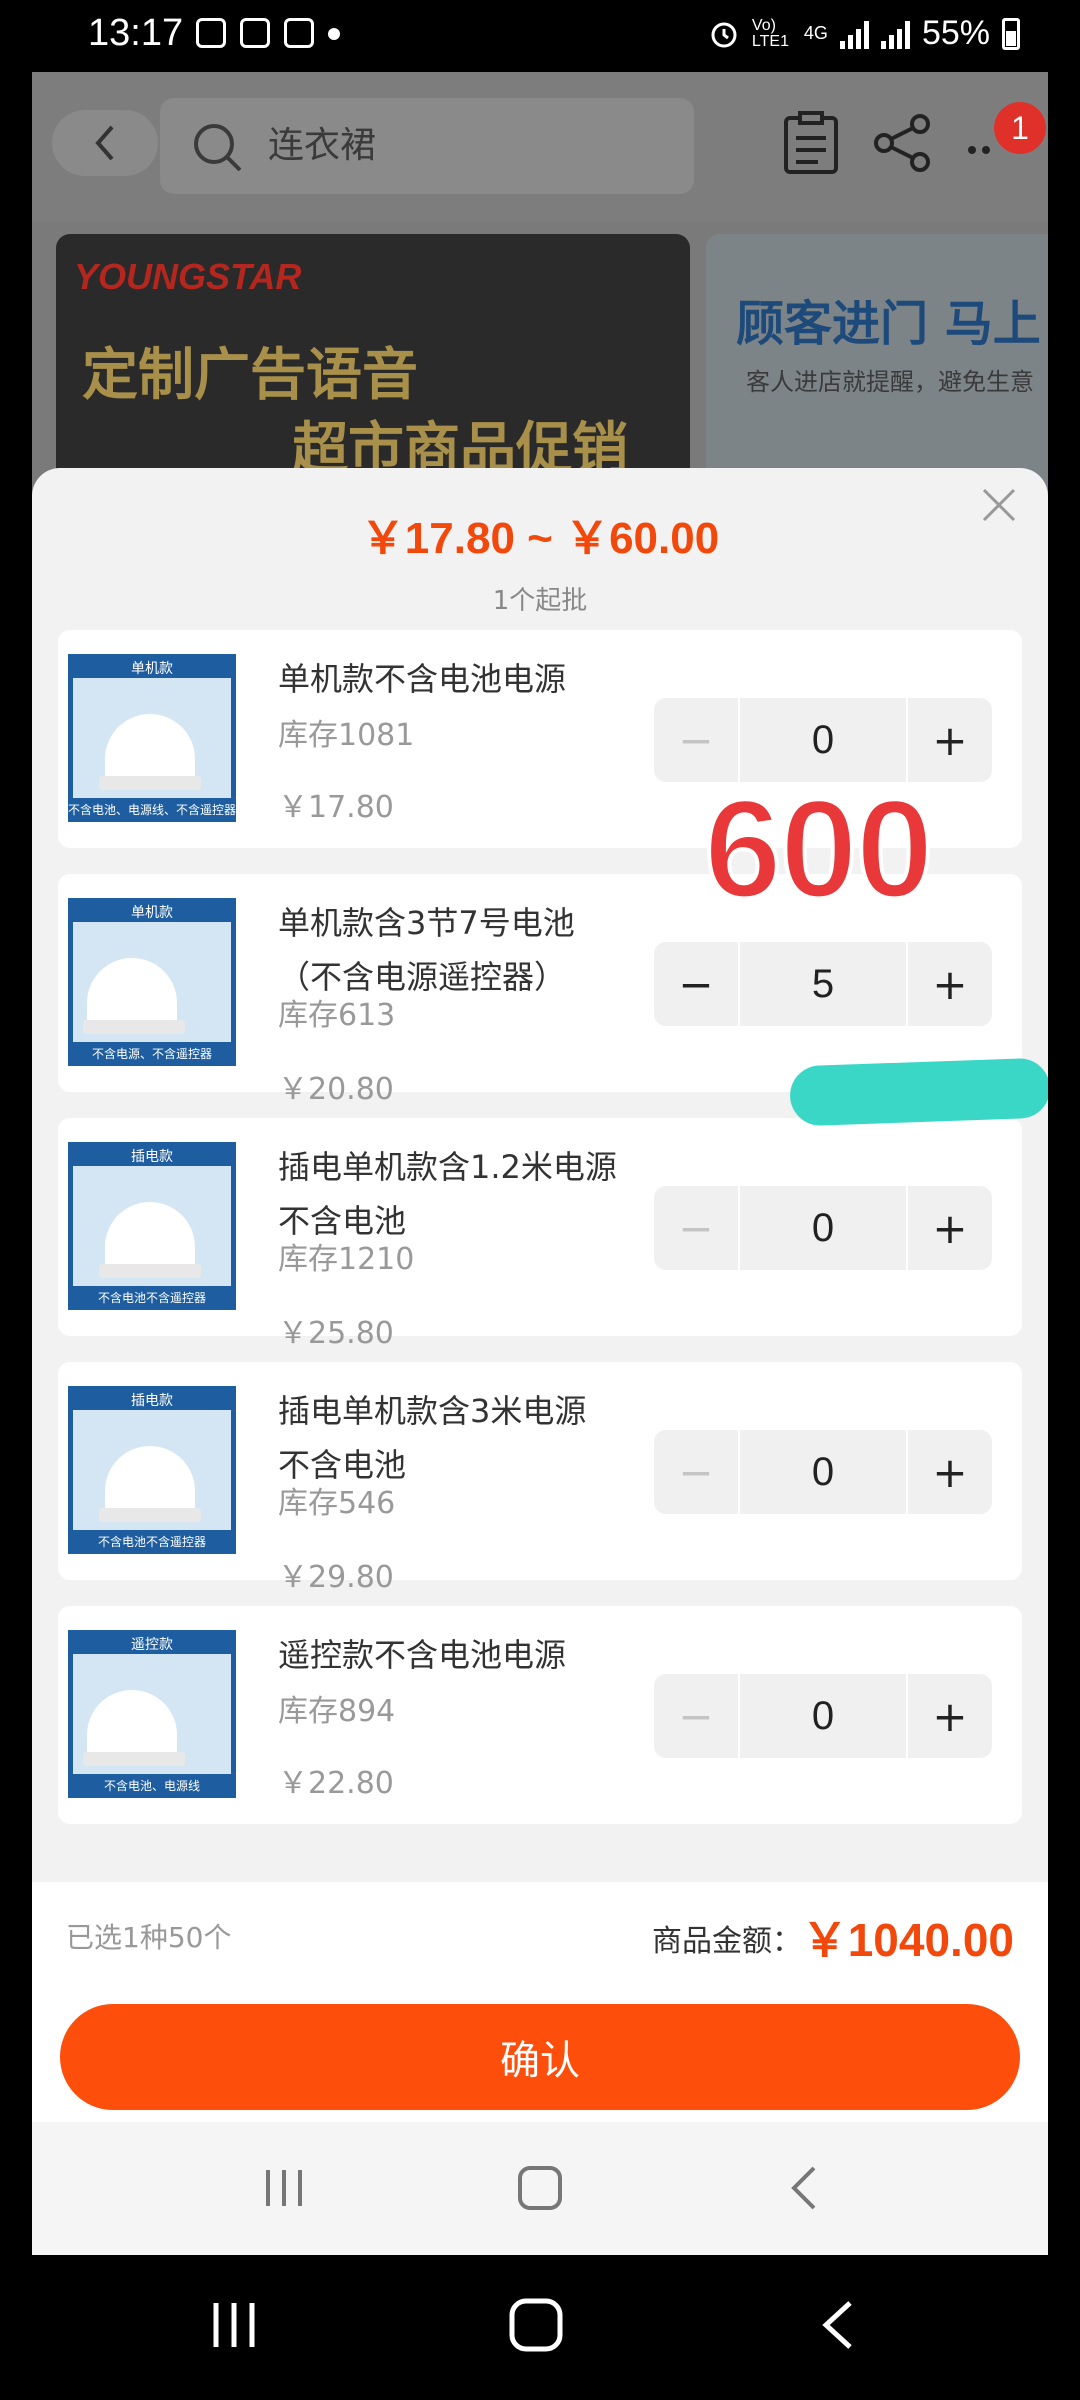 This screenshot has width=1080, height=2400. Describe the element at coordinates (422, 679) in the screenshot. I see `product-name: 单机款不含电池电源` at that location.